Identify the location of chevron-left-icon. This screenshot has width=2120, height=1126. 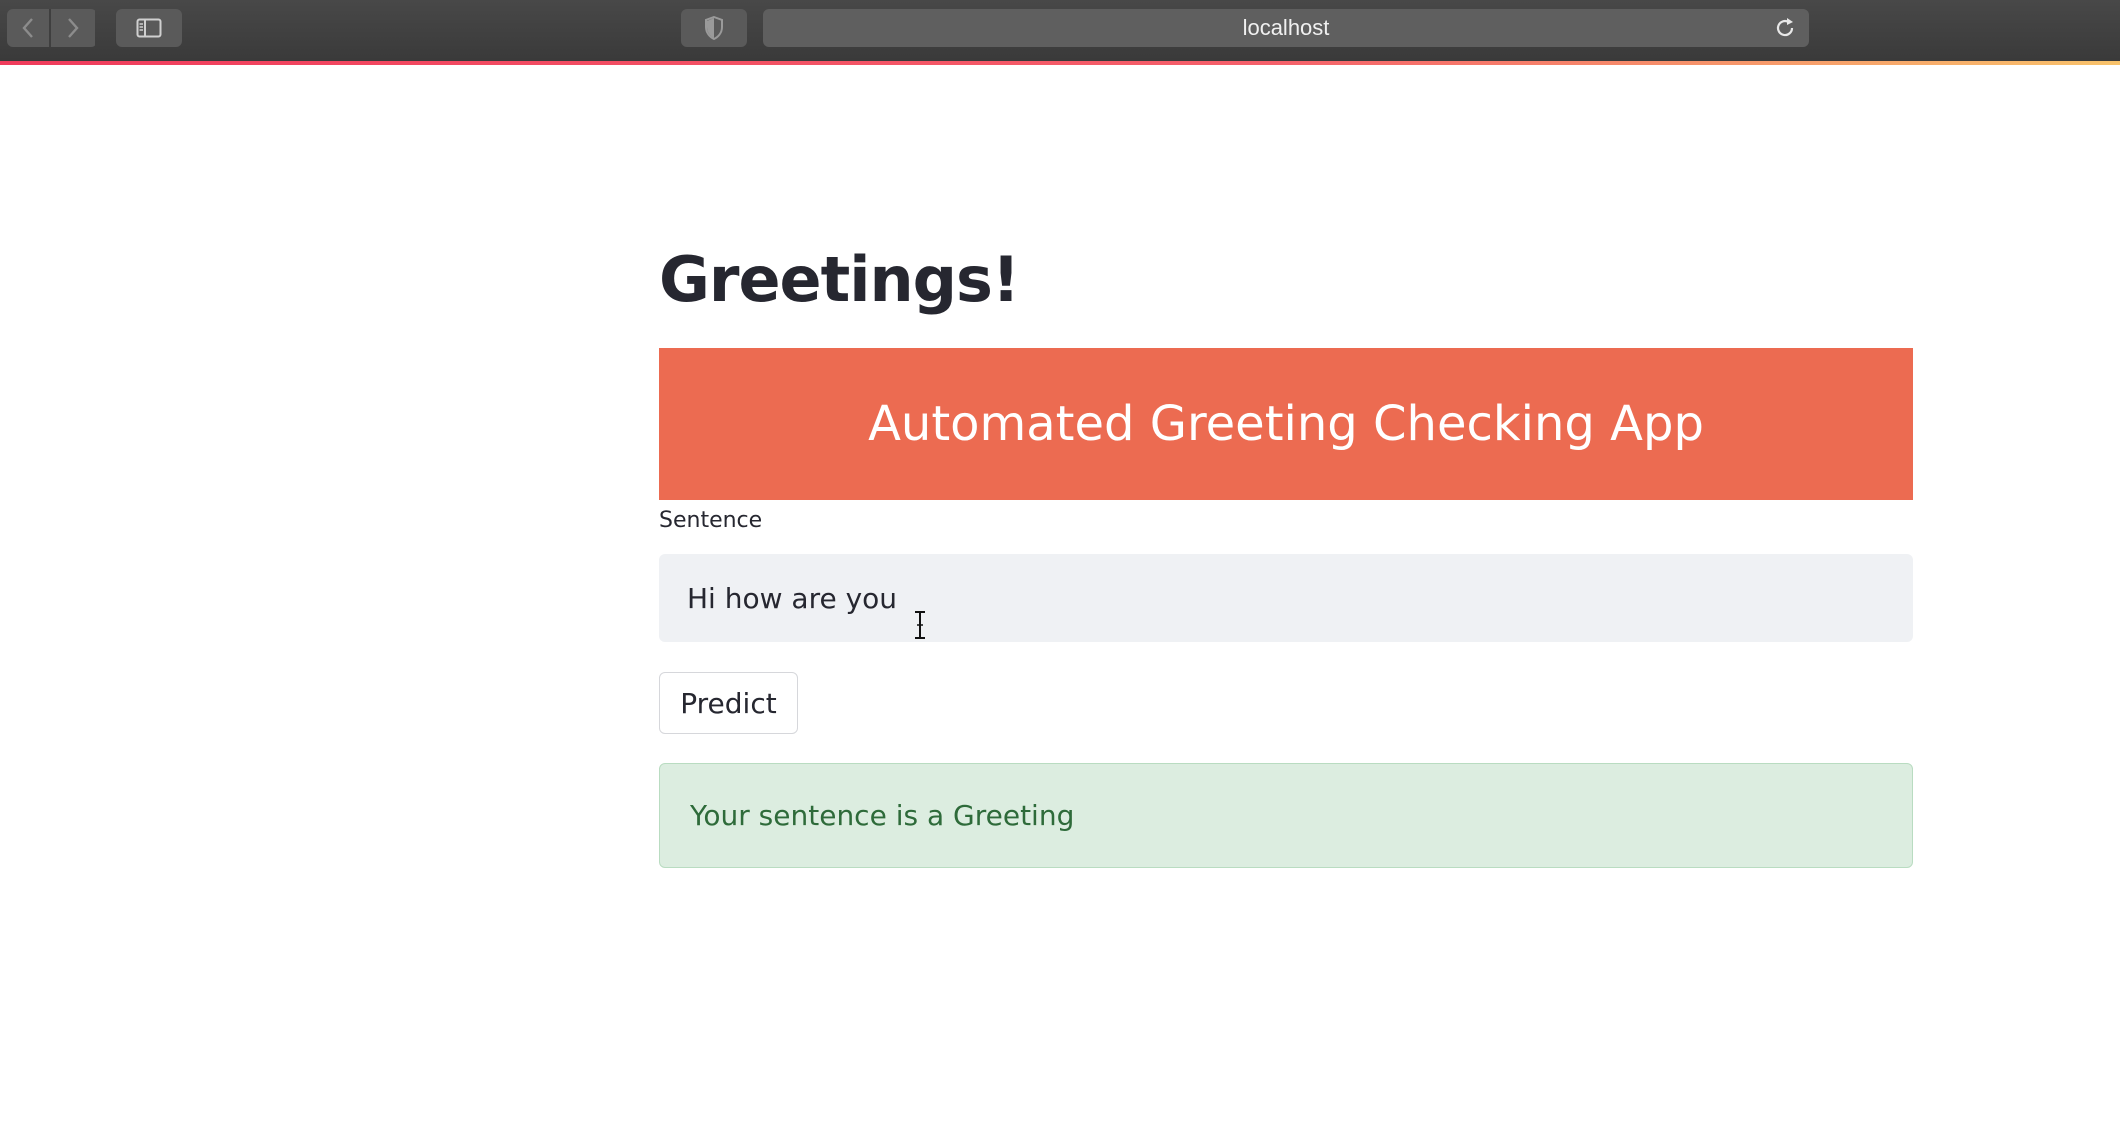
(27, 28).